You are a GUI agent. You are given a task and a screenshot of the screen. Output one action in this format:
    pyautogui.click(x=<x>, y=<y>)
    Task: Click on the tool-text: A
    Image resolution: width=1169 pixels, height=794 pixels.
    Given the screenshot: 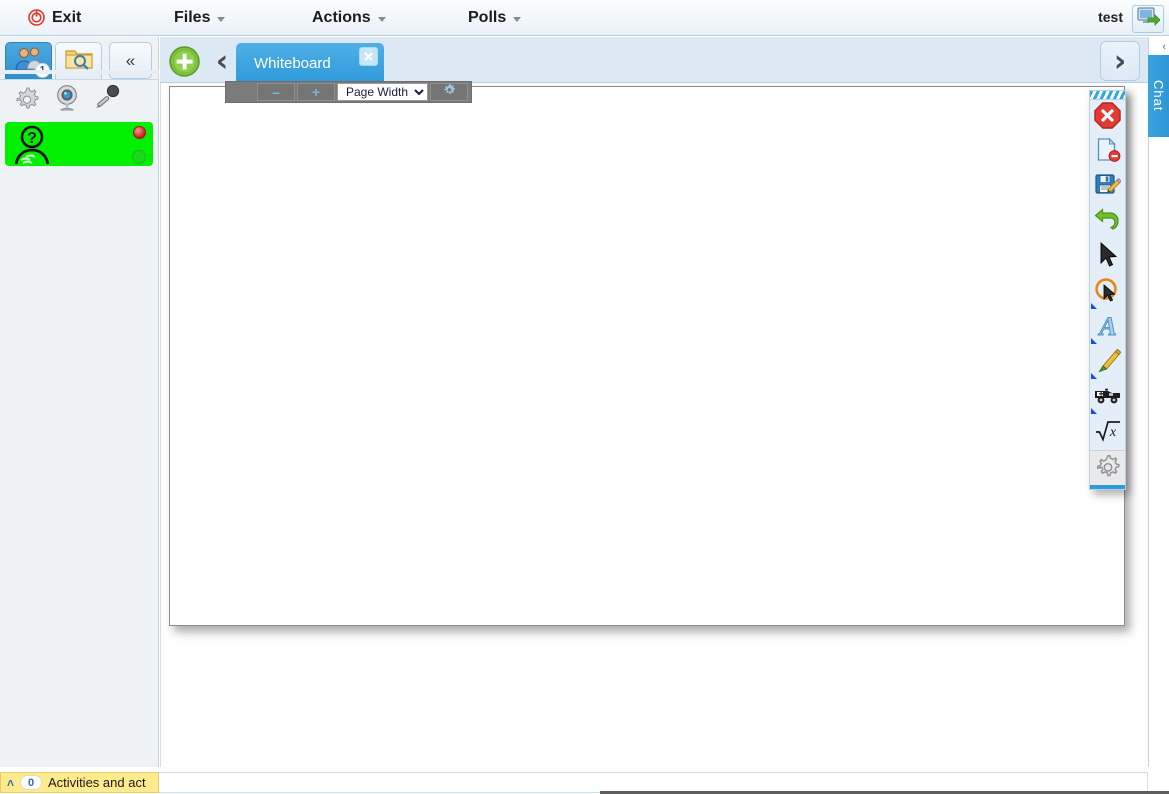 What is the action you would take?
    pyautogui.click(x=1107, y=327)
    